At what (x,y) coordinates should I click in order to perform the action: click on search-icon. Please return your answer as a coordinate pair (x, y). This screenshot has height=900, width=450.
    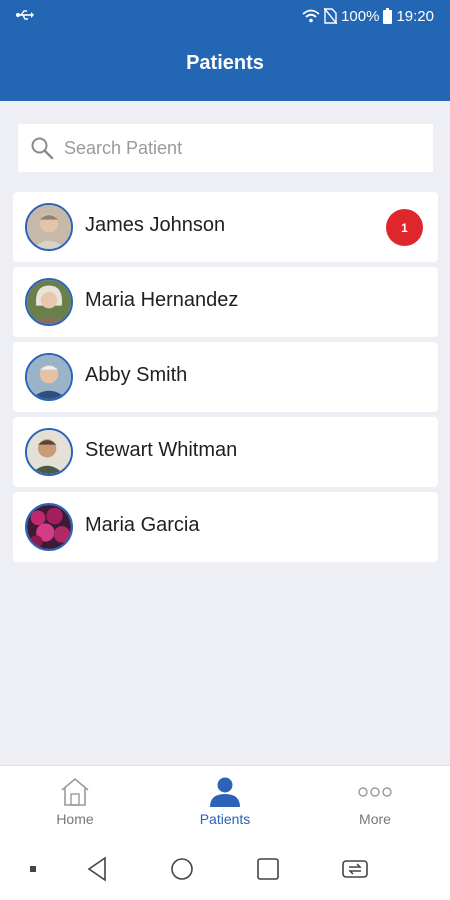
    Looking at the image, I should click on (42, 148).